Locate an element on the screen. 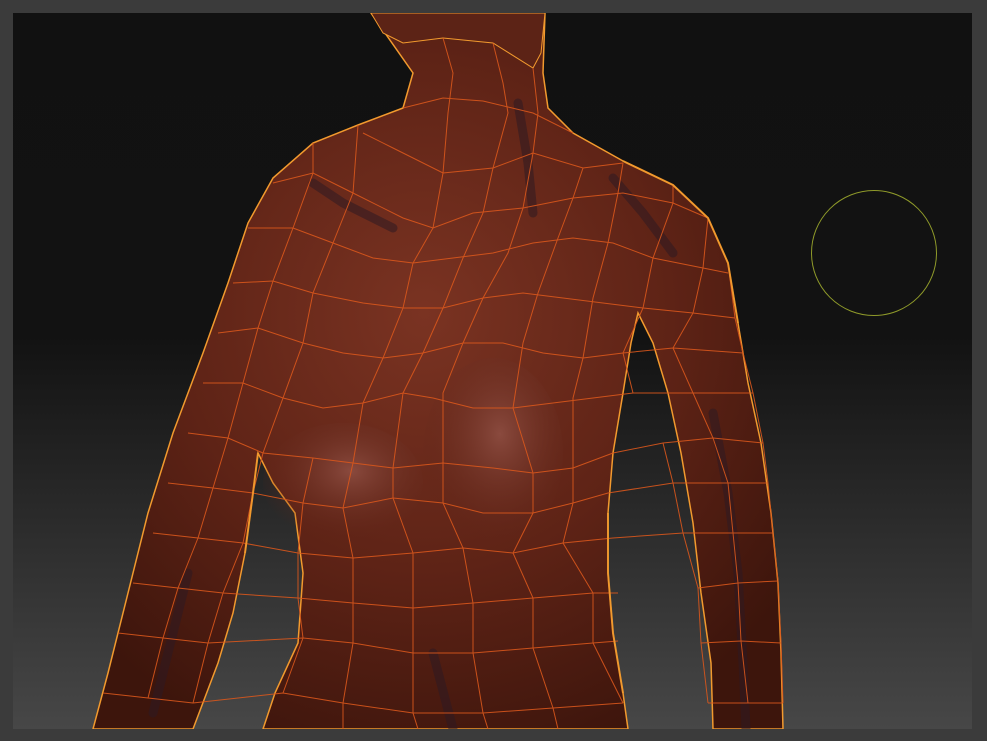 The height and width of the screenshot is (741, 987). brush-circle-icon: brush-circle-icon is located at coordinates (874, 253).